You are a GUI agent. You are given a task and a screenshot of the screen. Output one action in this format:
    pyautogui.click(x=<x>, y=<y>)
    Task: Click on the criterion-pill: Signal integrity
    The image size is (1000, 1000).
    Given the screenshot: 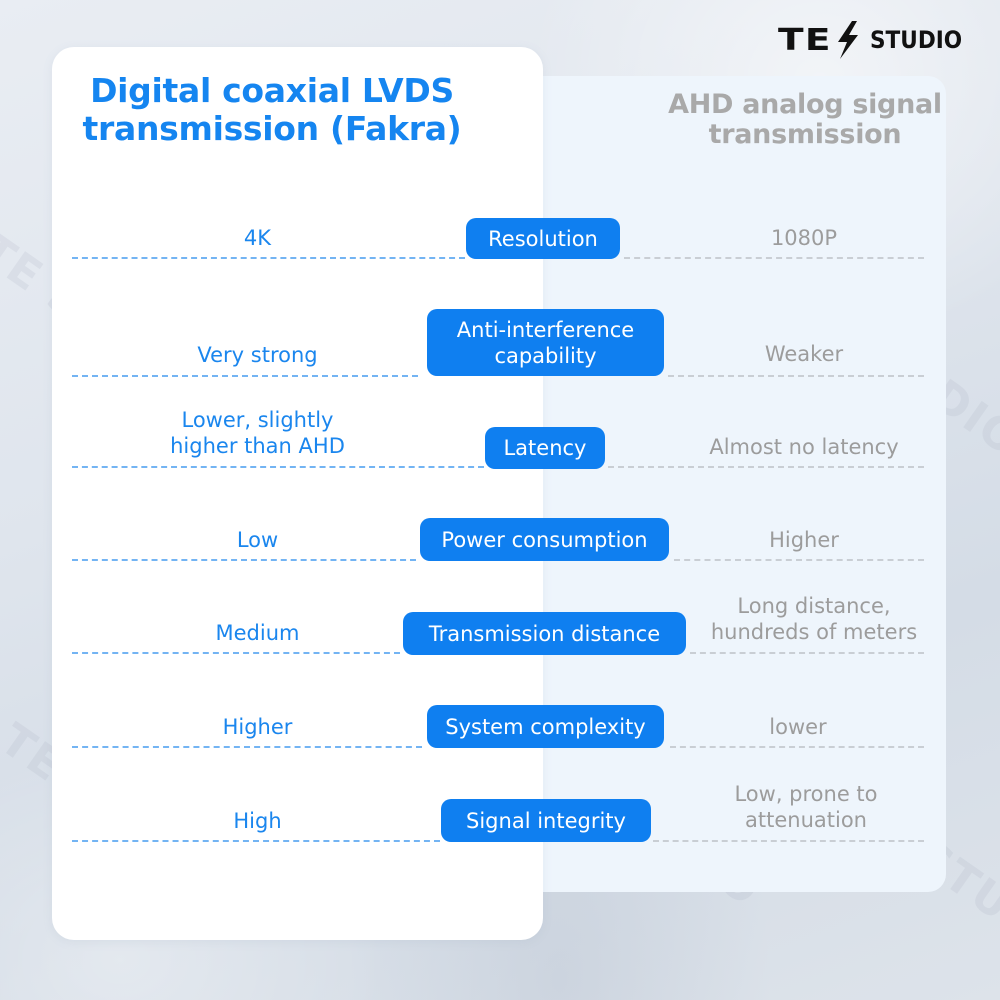 What is the action you would take?
    pyautogui.click(x=546, y=820)
    